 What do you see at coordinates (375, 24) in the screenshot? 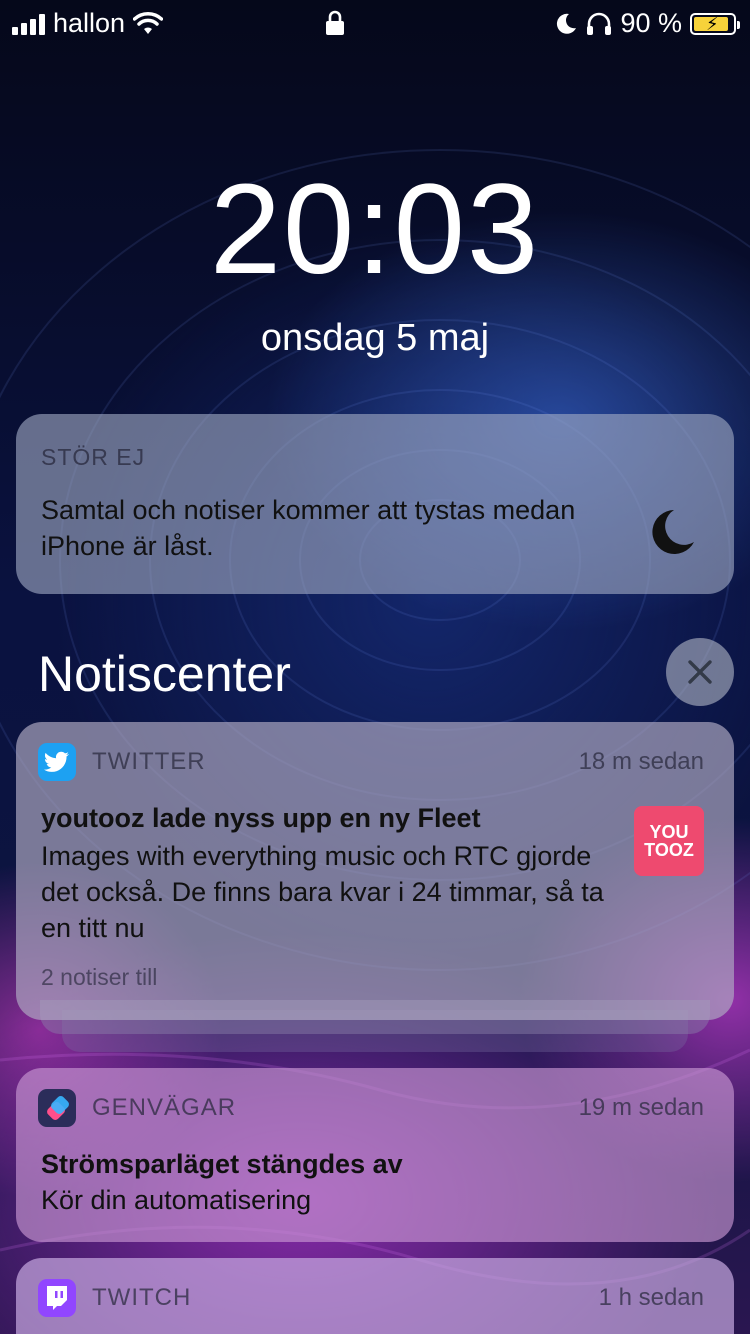
I see `status-bar: hallon 90 % ⚡` at bounding box center [375, 24].